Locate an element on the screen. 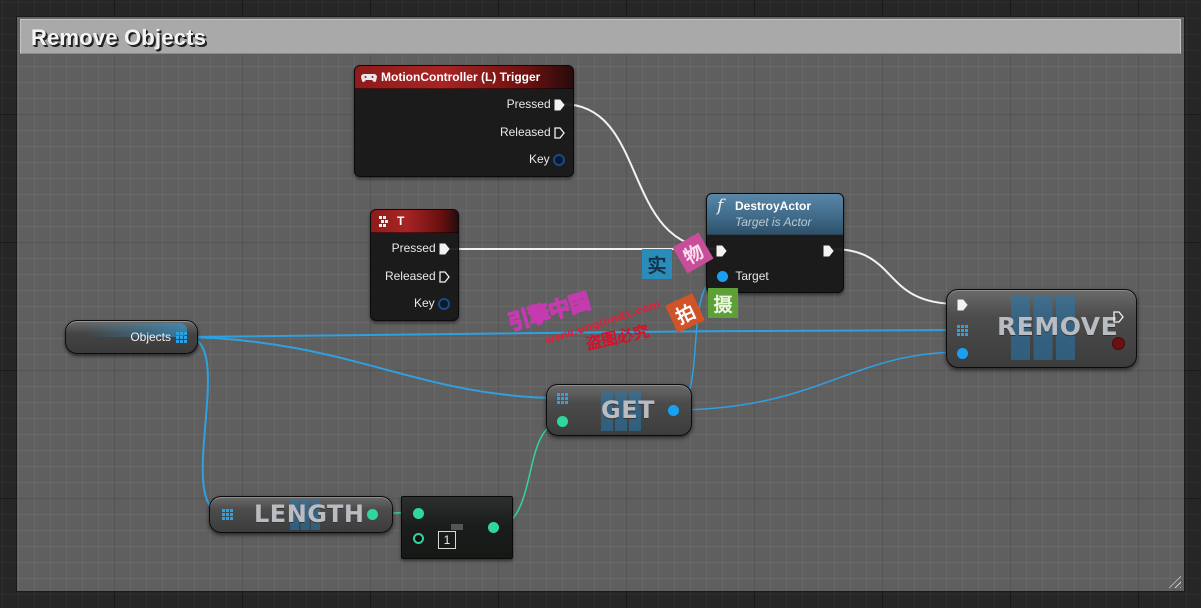 The width and height of the screenshot is (1201, 608). length-node: LENGTH is located at coordinates (301, 514).